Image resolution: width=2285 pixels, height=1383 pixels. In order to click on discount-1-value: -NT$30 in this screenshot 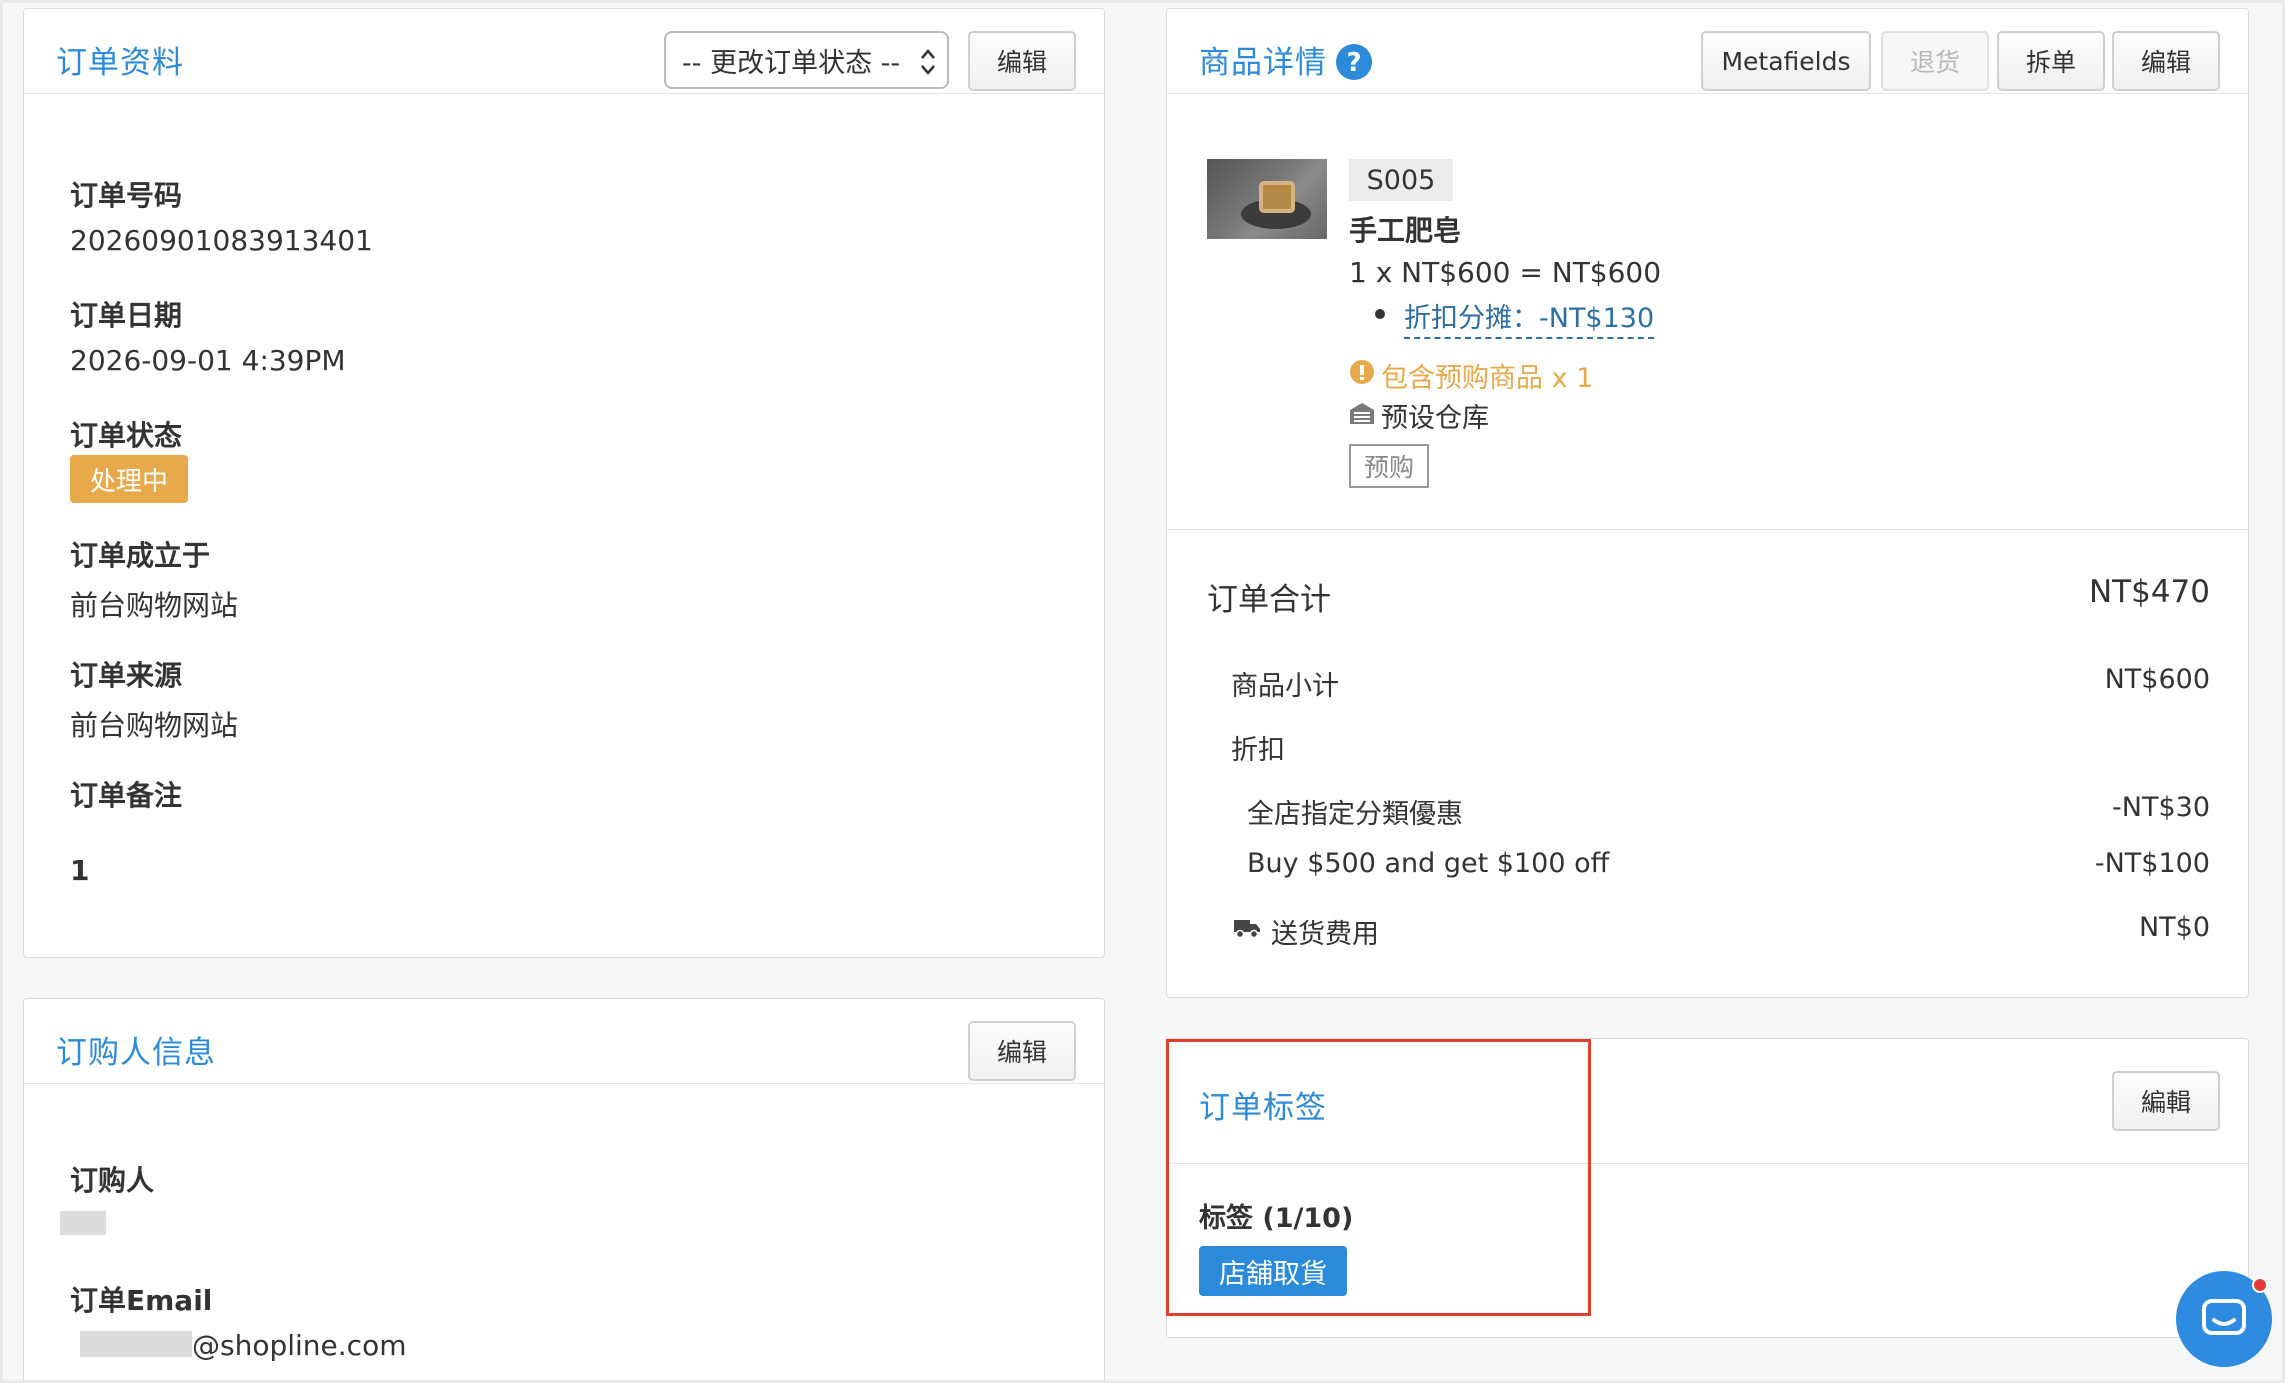, I will do `click(2161, 807)`.